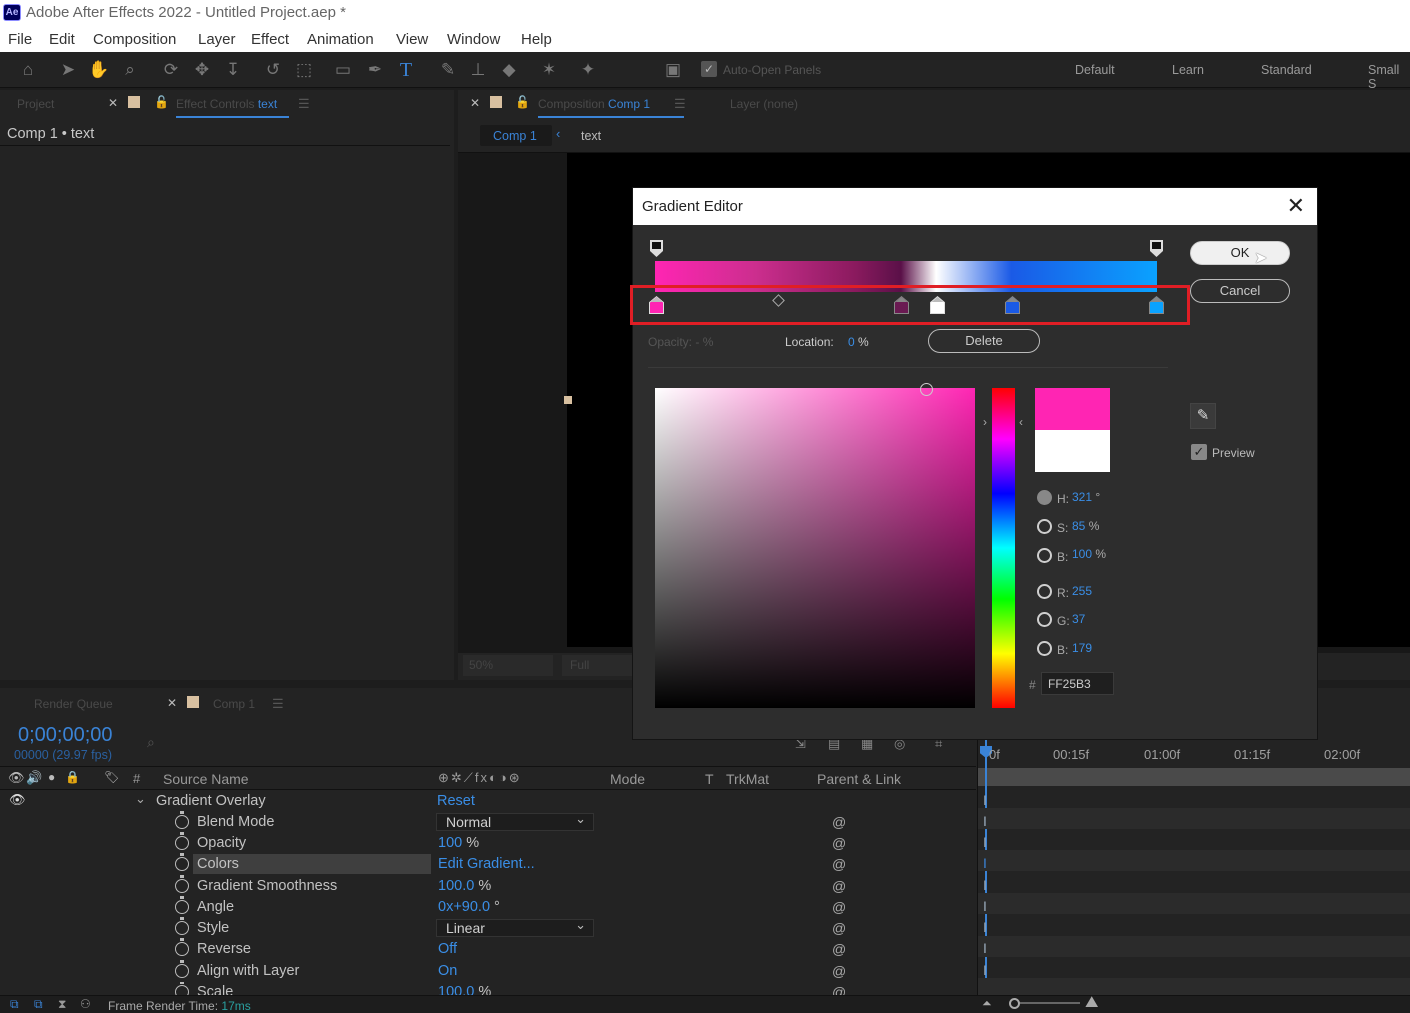  What do you see at coordinates (270, 39) in the screenshot?
I see `menu-effect: Effect` at bounding box center [270, 39].